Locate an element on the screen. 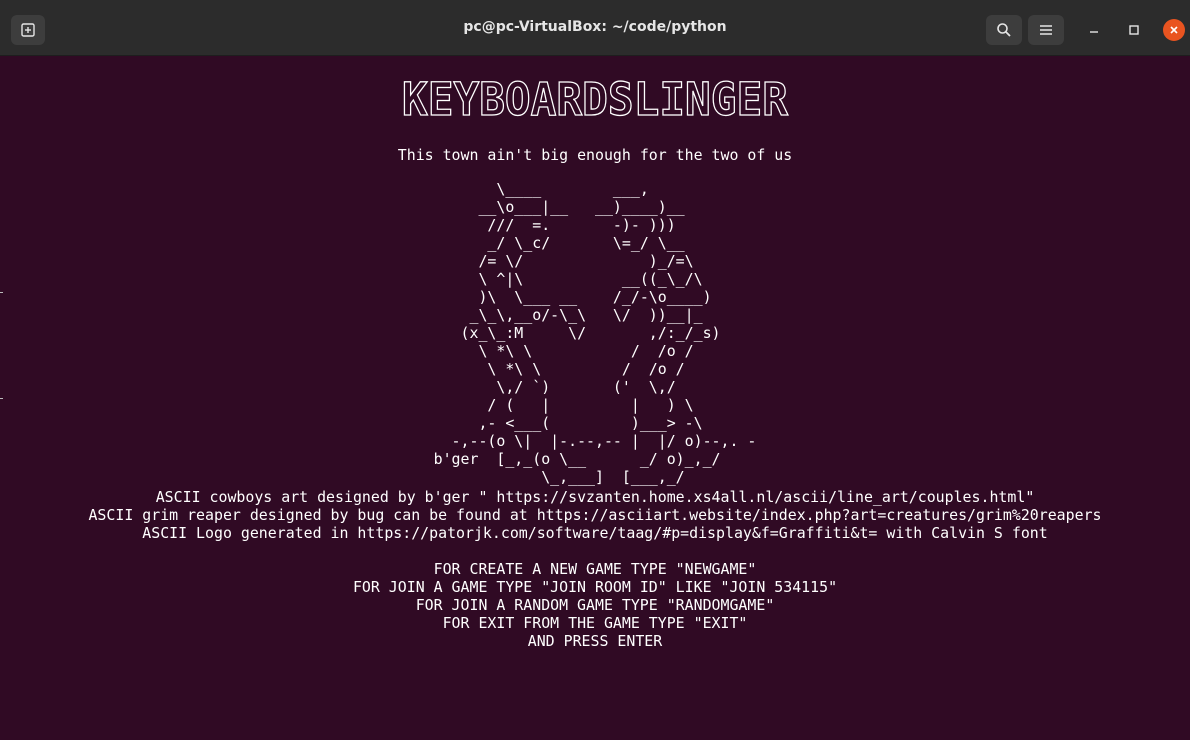 The image size is (1190, 740). maximize-button is located at coordinates (1134, 30).